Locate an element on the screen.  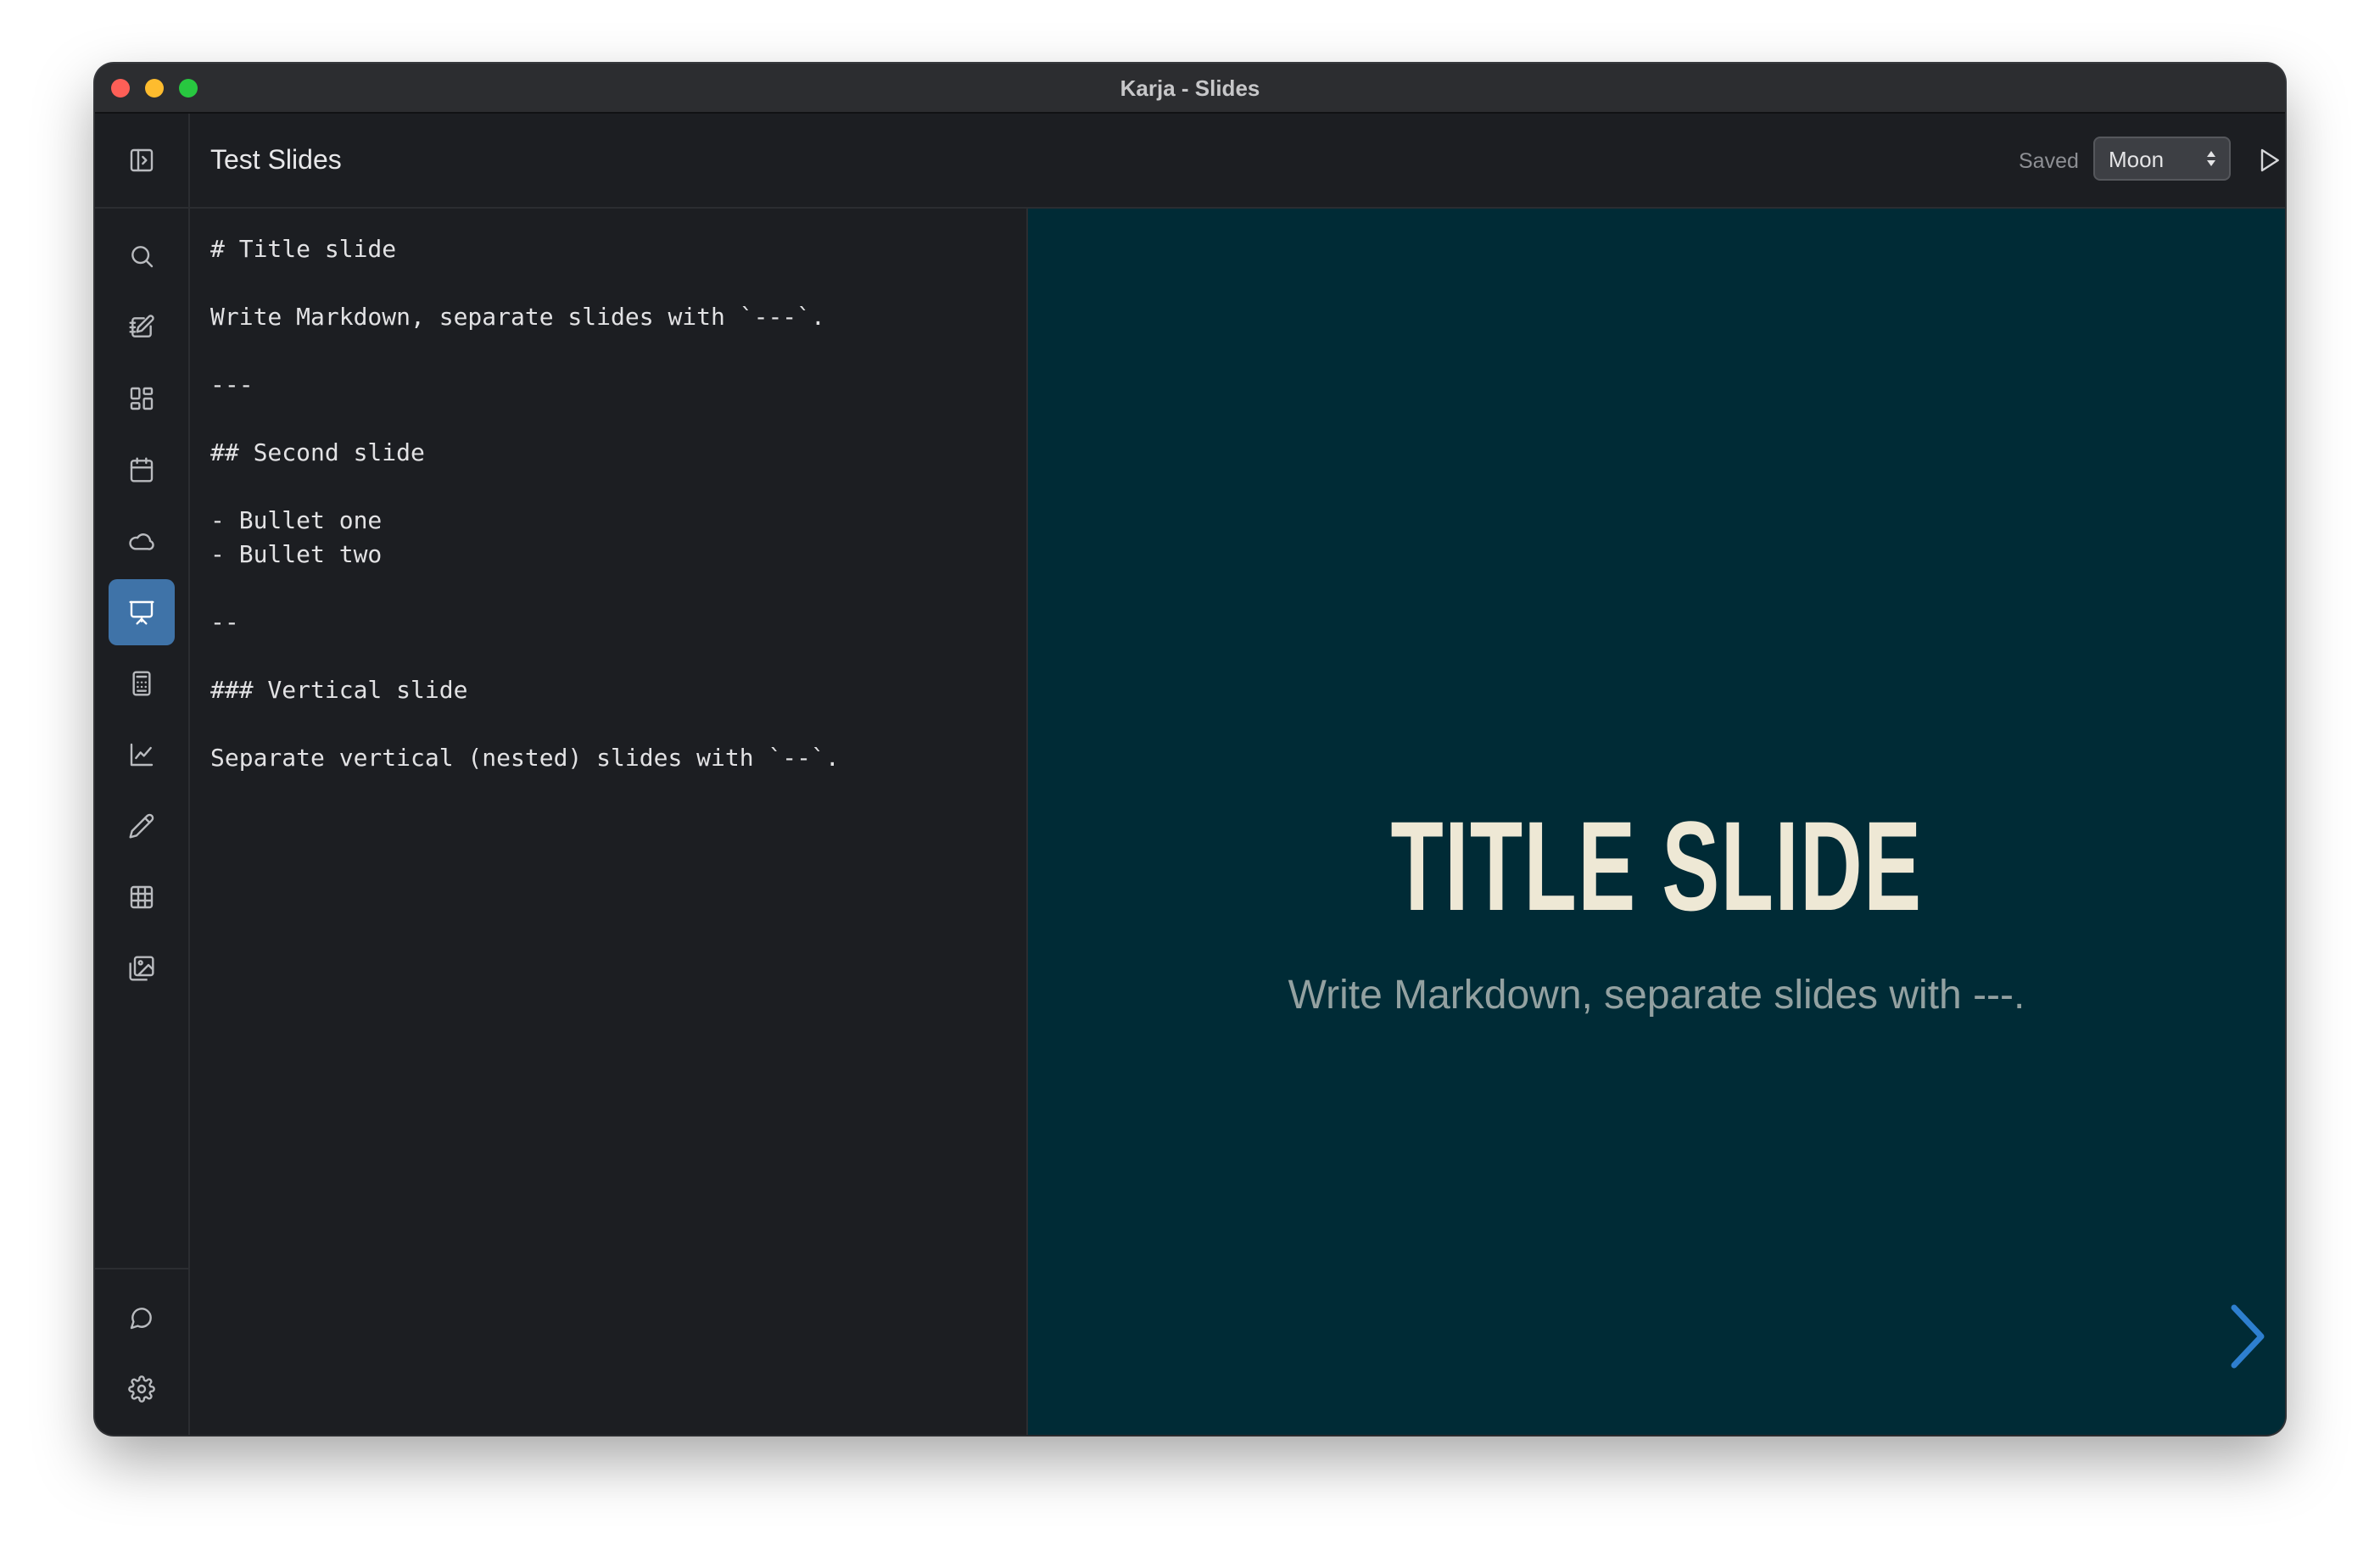
title-bar: Karja - Slides is located at coordinates (1190, 89).